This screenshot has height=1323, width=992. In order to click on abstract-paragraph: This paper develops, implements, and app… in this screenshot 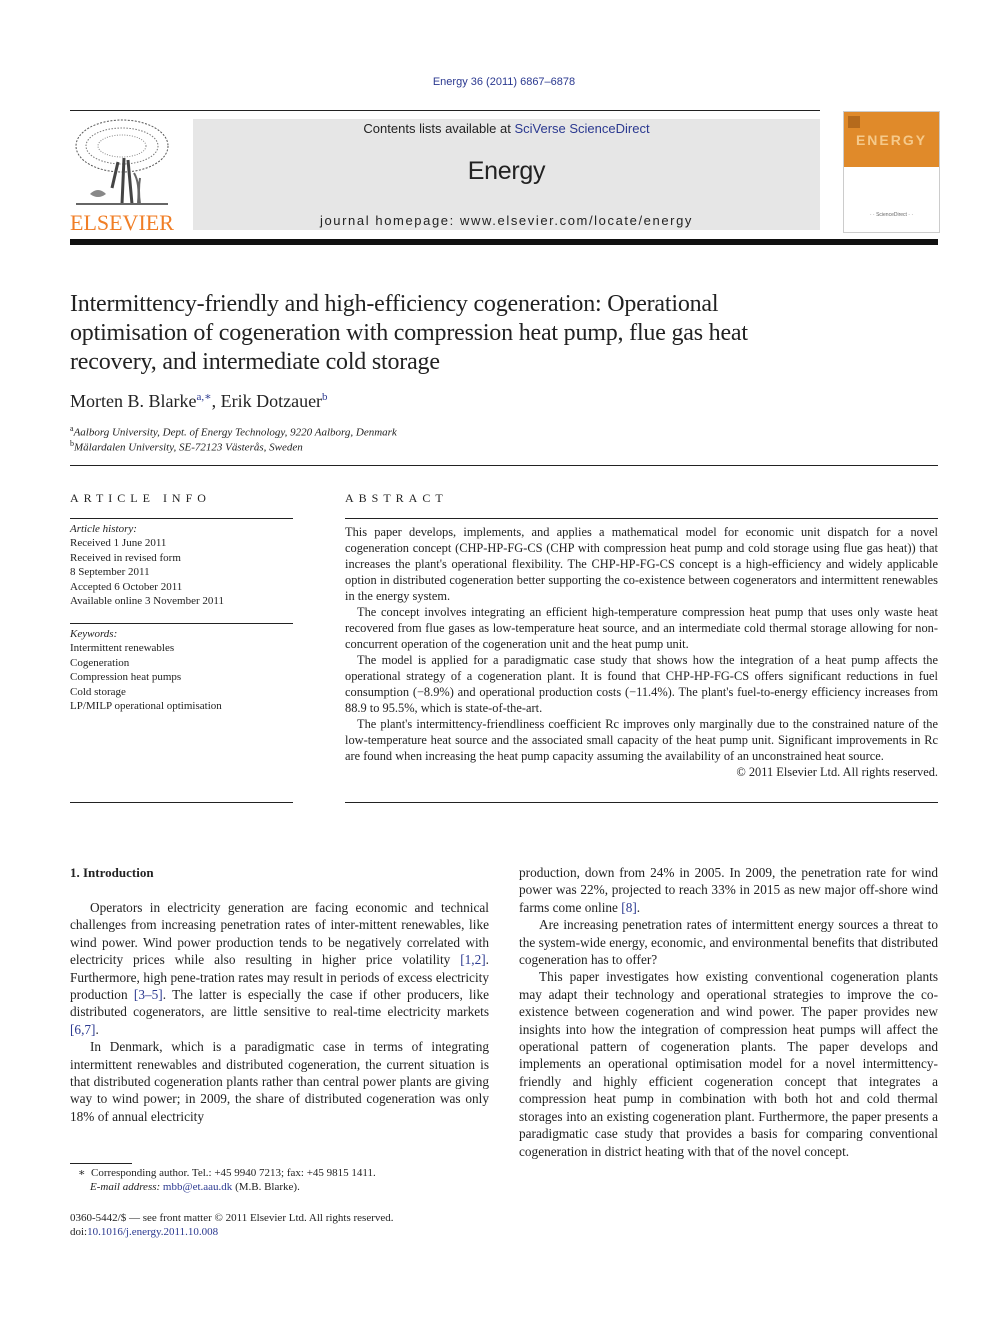, I will do `click(641, 564)`.